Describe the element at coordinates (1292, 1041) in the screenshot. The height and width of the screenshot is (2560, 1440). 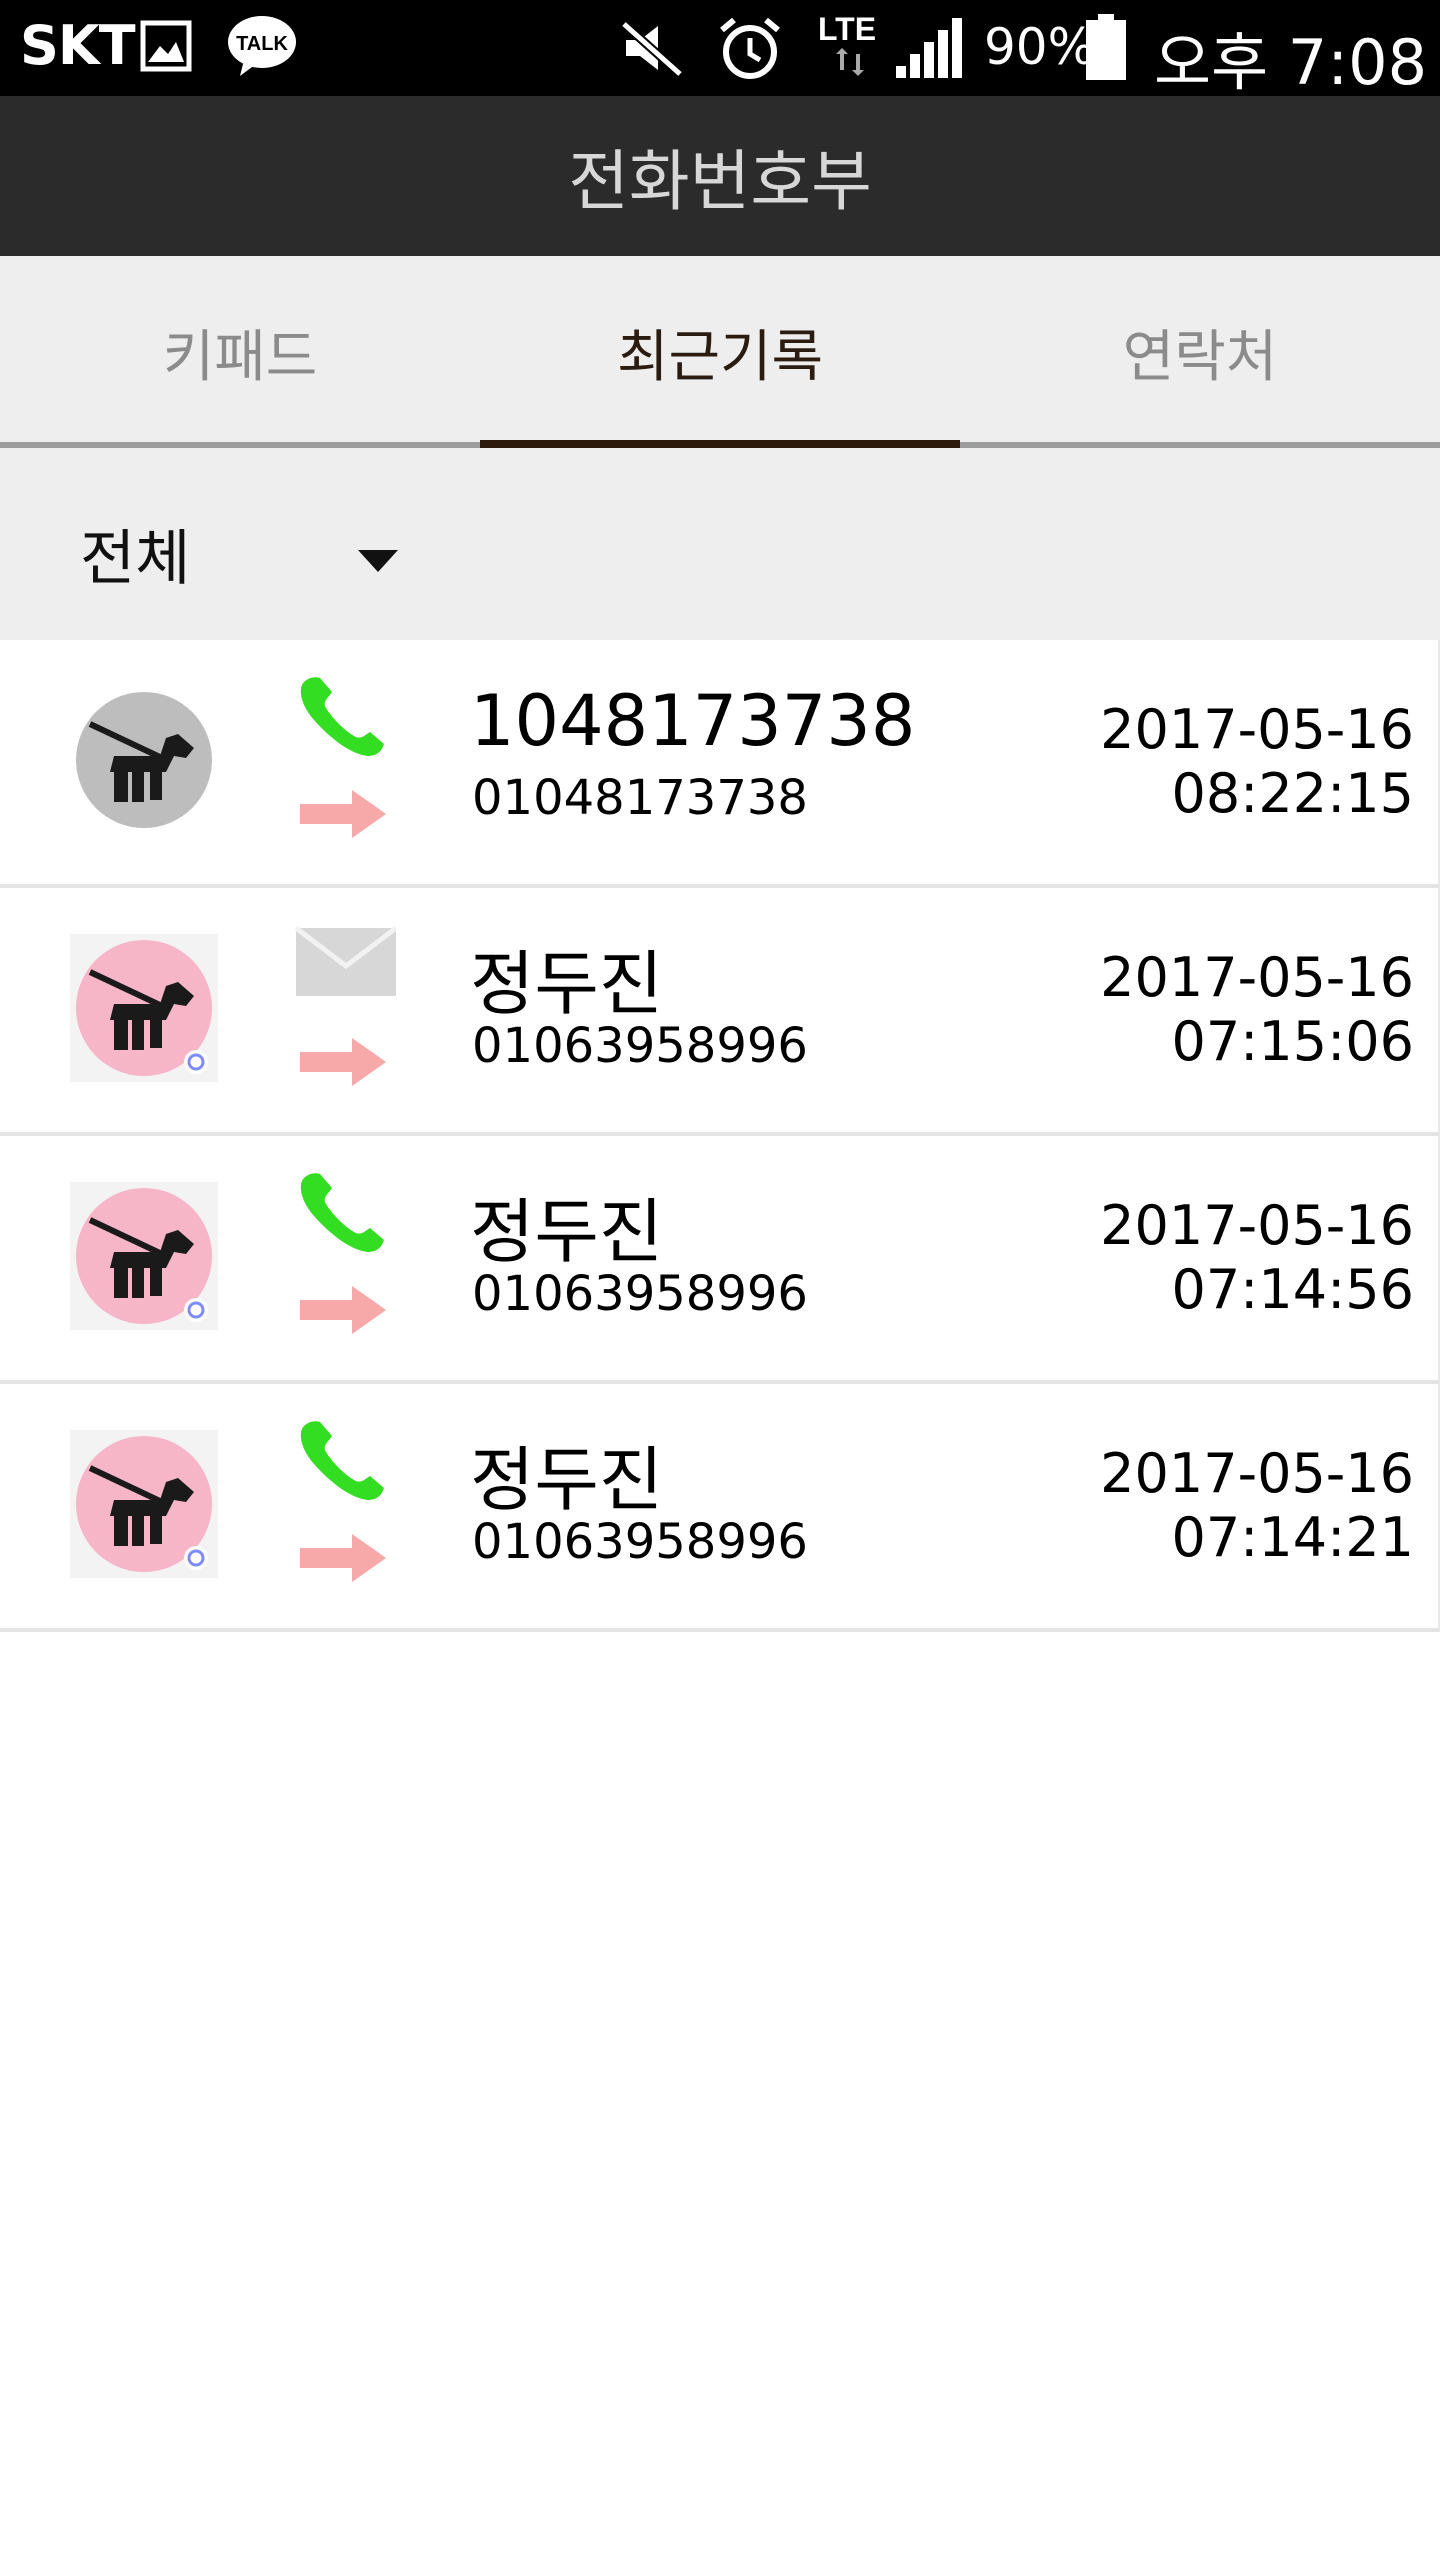
I see `call-time: 07:15:06` at that location.